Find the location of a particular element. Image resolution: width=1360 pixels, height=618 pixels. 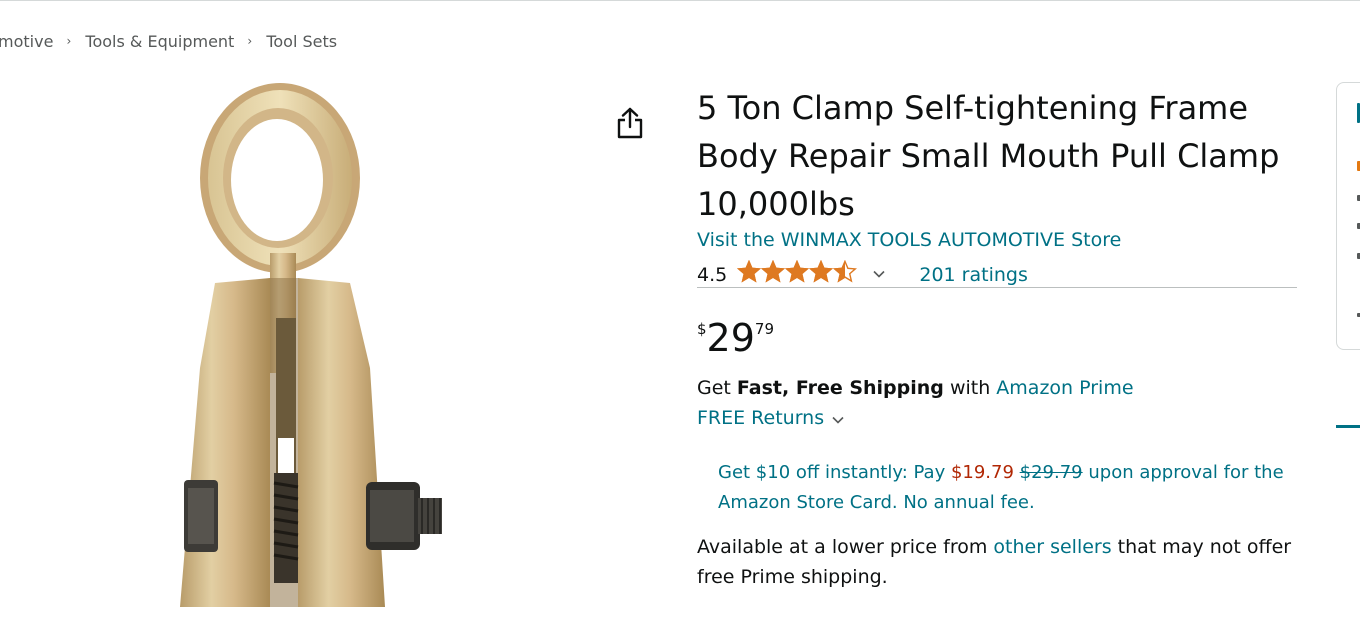

price-whole: 29 is located at coordinates (730, 338).